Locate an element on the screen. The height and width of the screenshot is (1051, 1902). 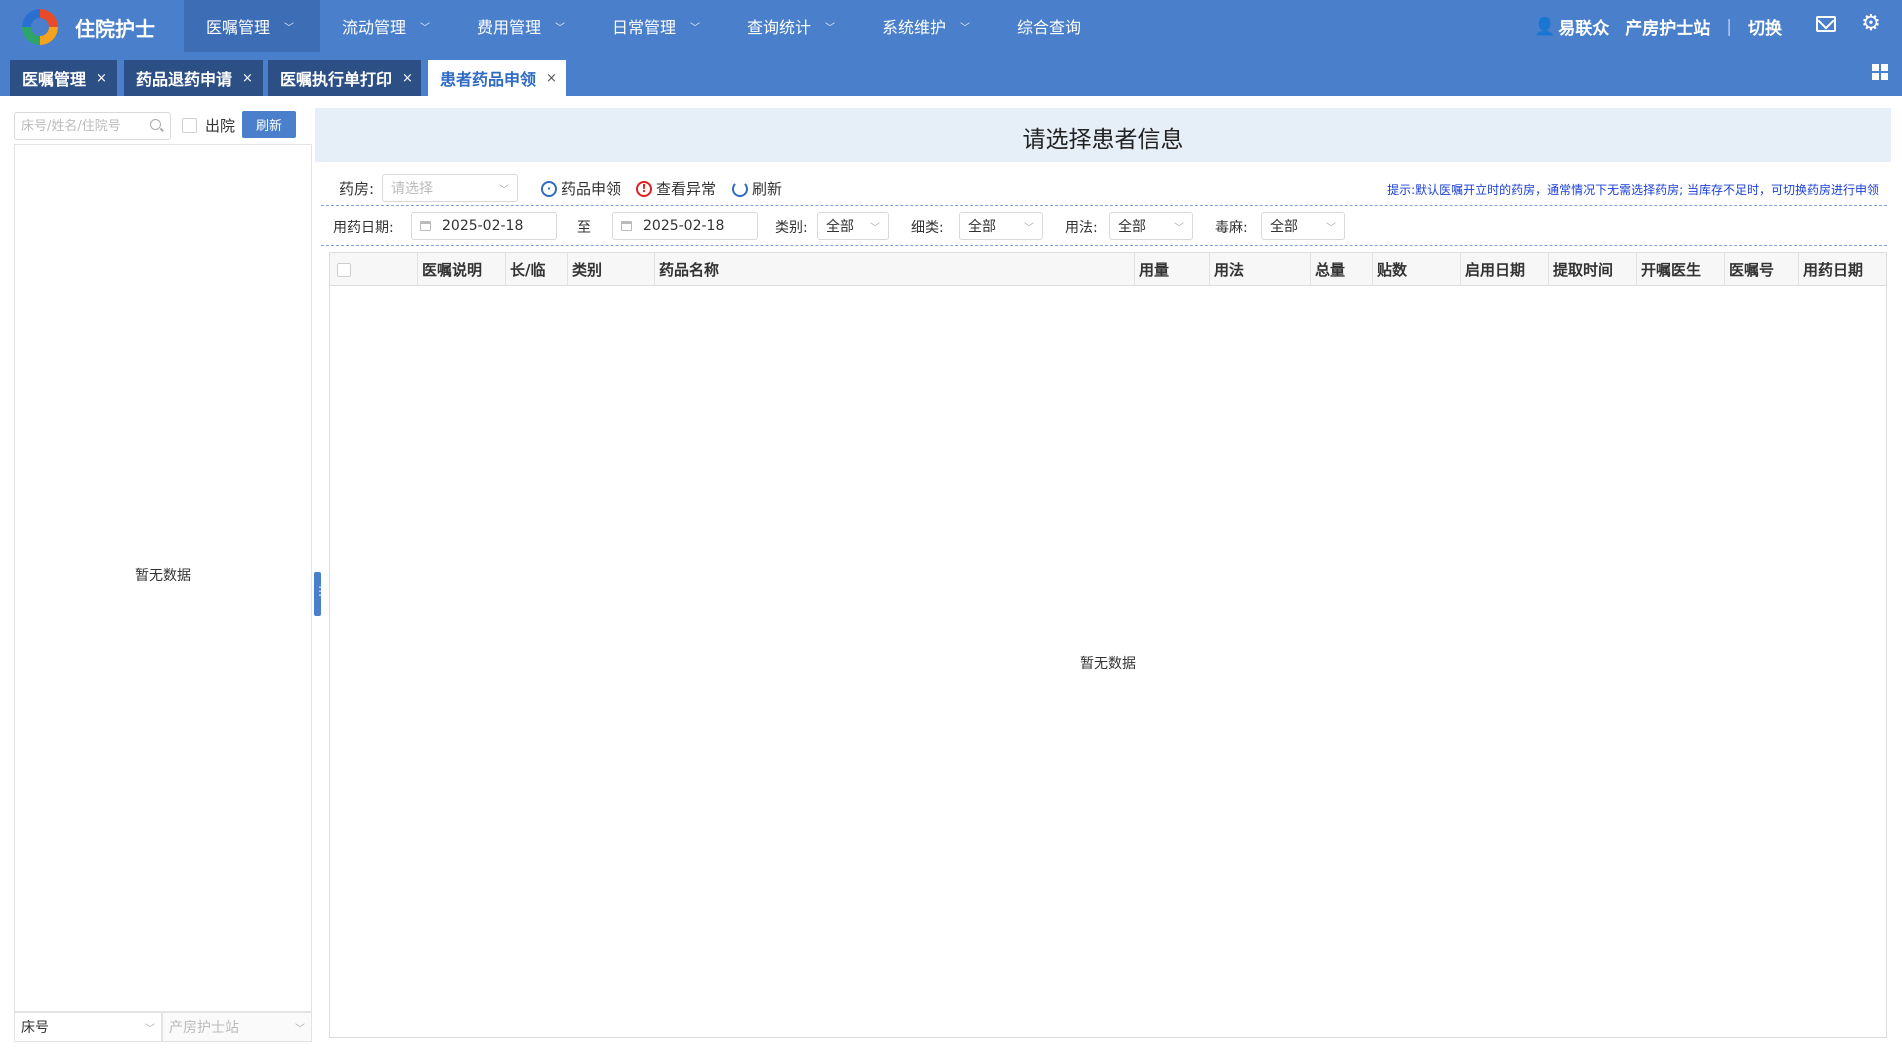
pharmacy-select: 请选择 ﹀ is located at coordinates (450, 188).